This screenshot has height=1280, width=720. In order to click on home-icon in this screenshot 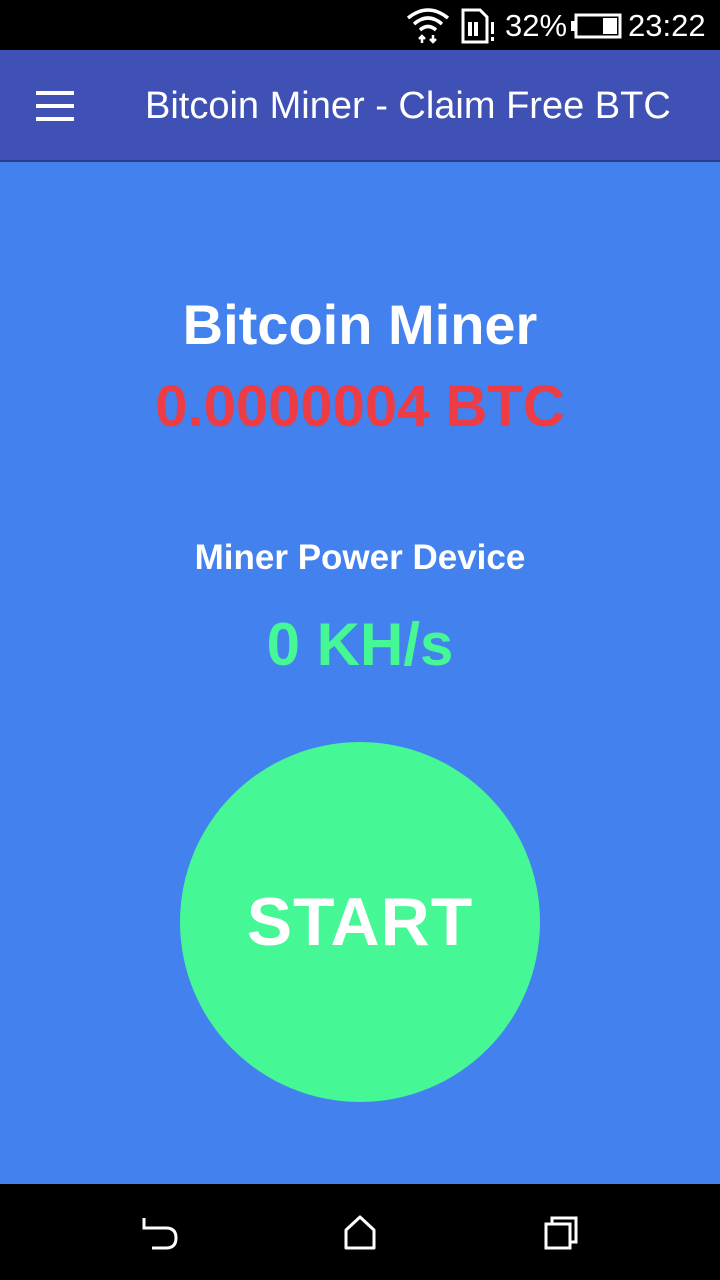, I will do `click(360, 1232)`.